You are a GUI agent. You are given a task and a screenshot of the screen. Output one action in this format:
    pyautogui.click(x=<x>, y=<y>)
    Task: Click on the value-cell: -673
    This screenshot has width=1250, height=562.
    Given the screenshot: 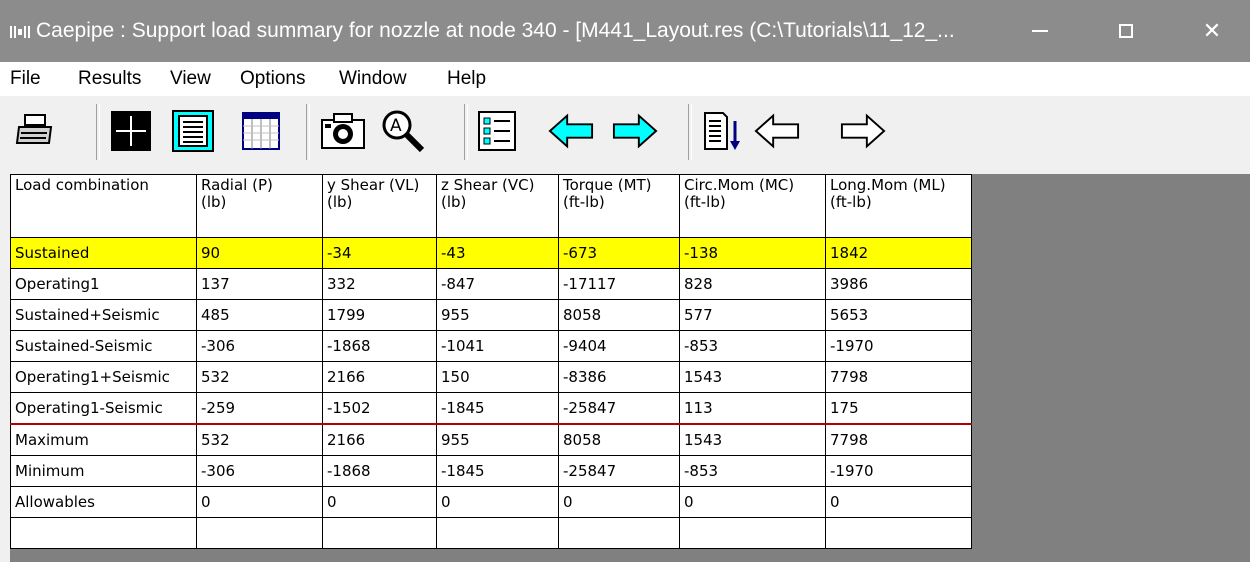 What is the action you would take?
    pyautogui.click(x=619, y=253)
    